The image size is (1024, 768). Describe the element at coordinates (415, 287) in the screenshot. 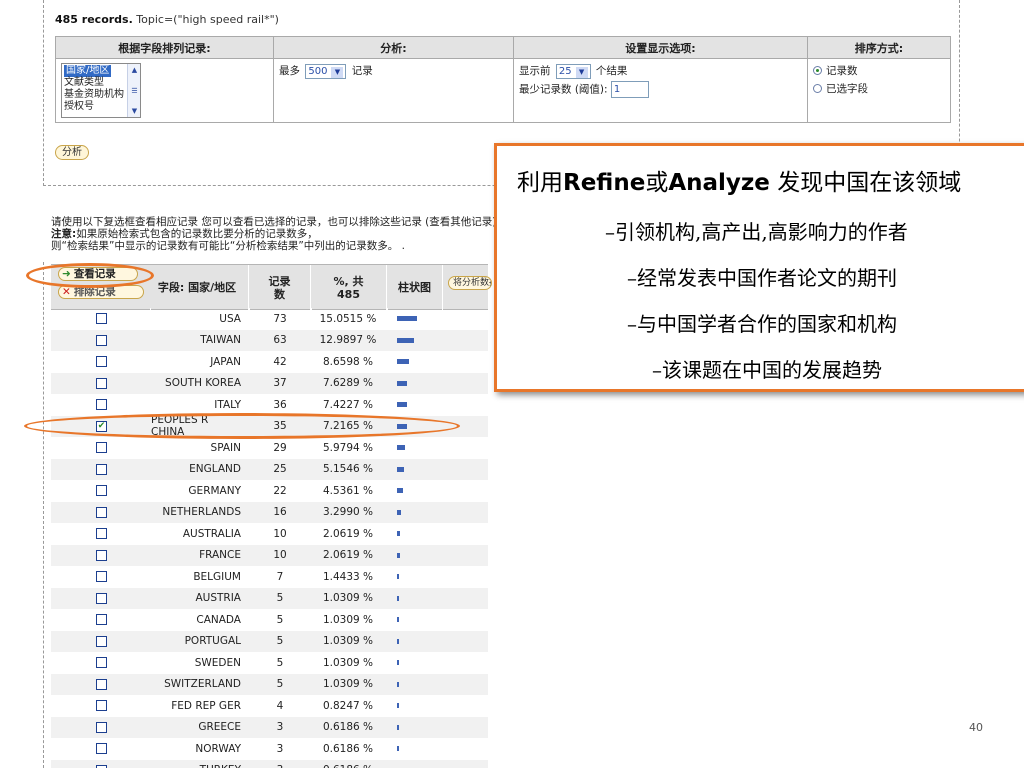

I see `header-bar-chart: 柱状图` at that location.